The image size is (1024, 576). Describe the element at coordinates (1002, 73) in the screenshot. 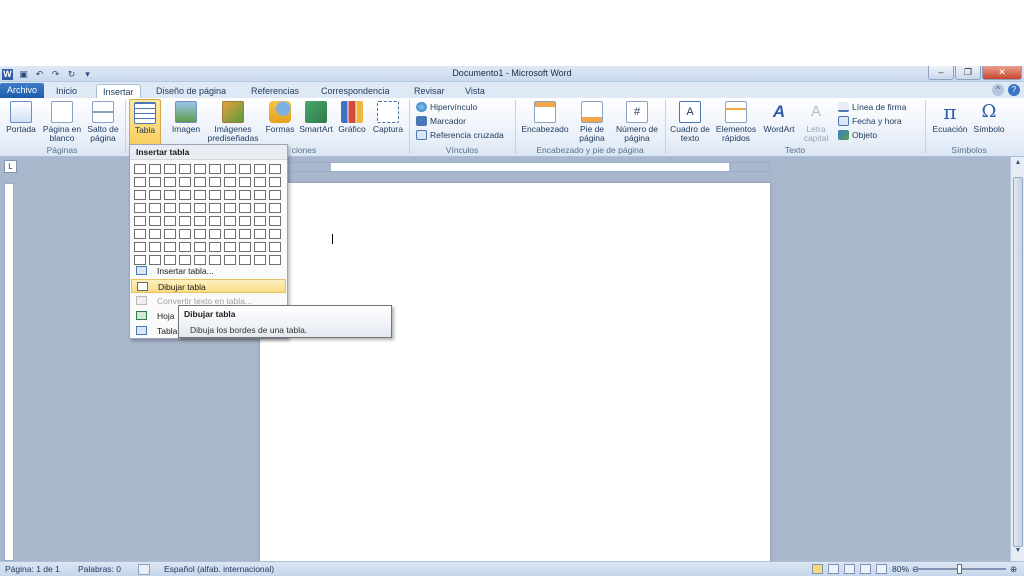

I see `close-button: ✕` at that location.